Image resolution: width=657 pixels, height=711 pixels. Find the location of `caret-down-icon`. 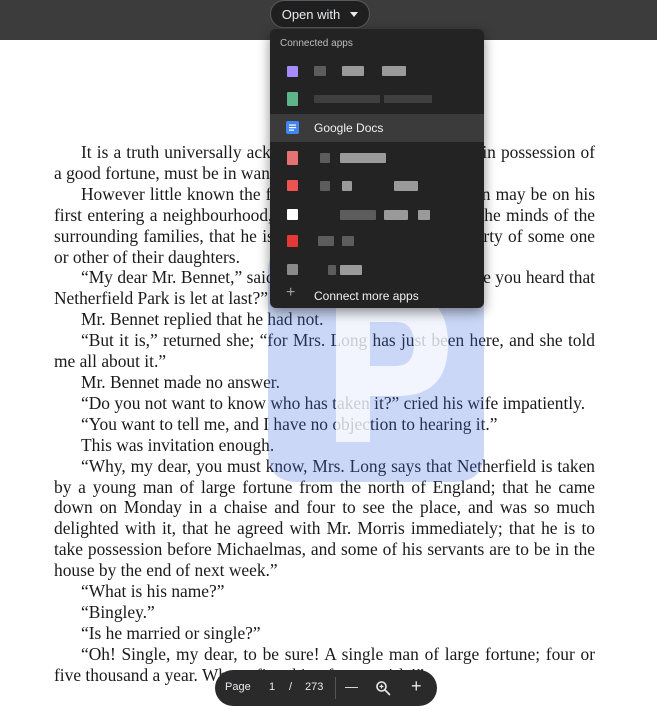

caret-down-icon is located at coordinates (354, 14).